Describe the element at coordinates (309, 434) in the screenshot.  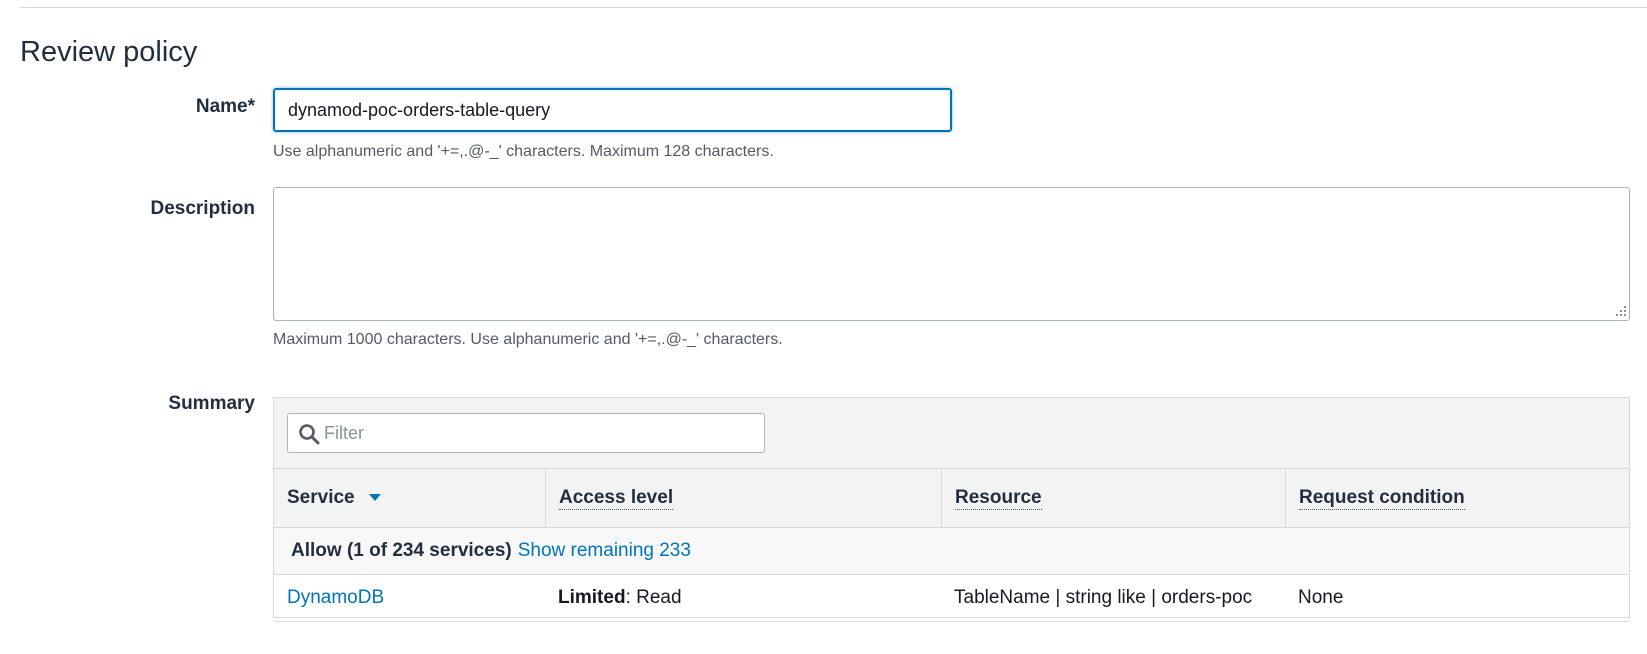
I see `search-icon` at that location.